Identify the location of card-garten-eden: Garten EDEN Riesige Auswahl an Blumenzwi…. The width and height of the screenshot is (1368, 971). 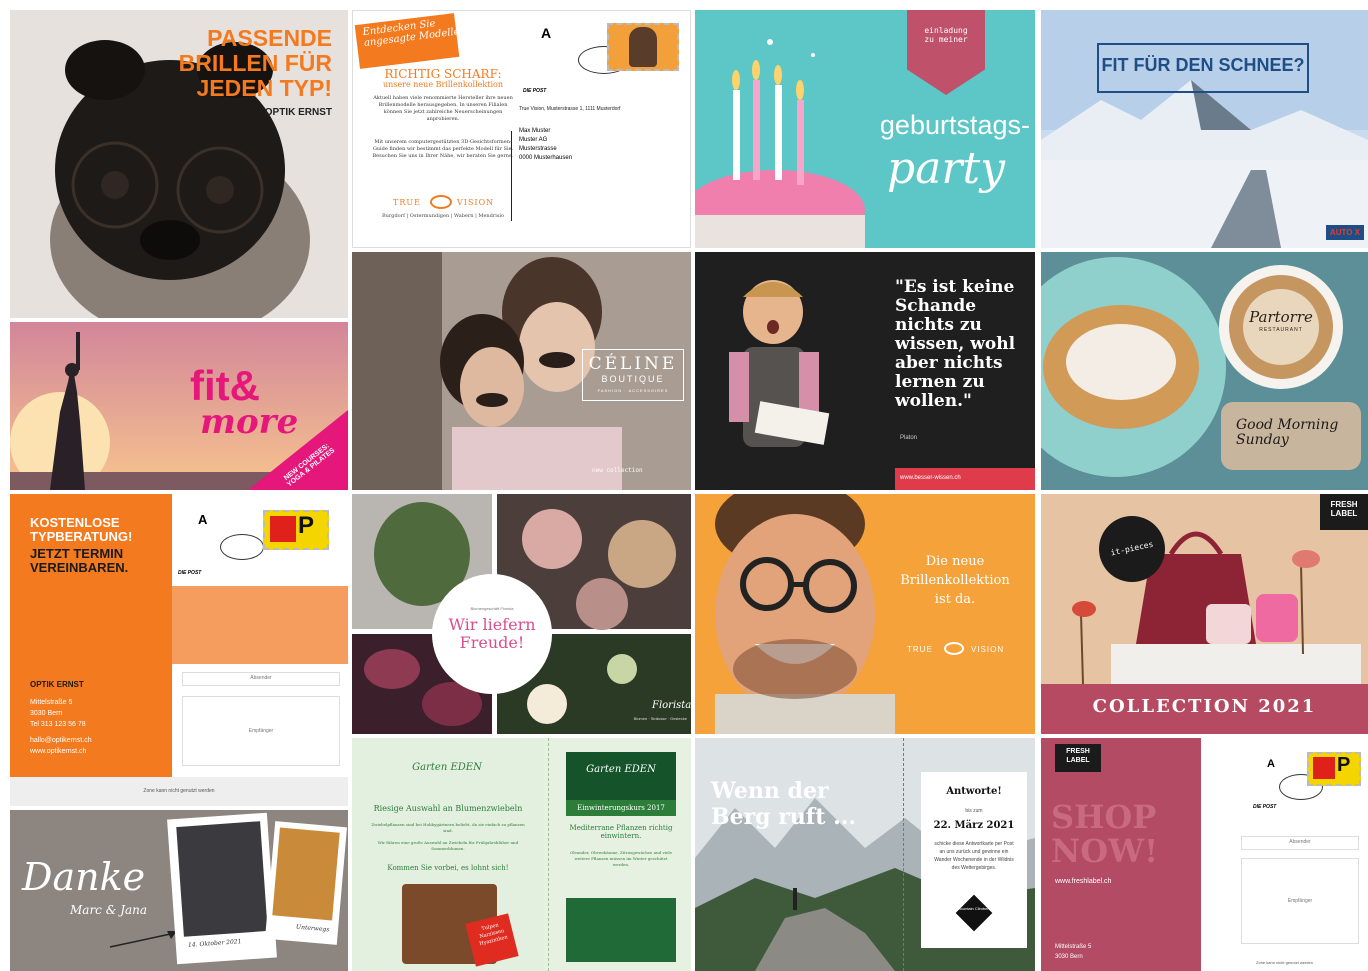
(521, 854).